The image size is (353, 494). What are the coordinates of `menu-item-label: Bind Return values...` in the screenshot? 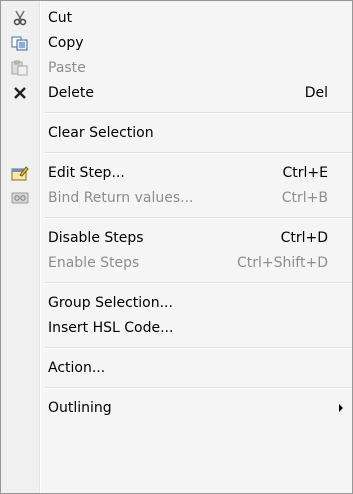 It's located at (121, 197).